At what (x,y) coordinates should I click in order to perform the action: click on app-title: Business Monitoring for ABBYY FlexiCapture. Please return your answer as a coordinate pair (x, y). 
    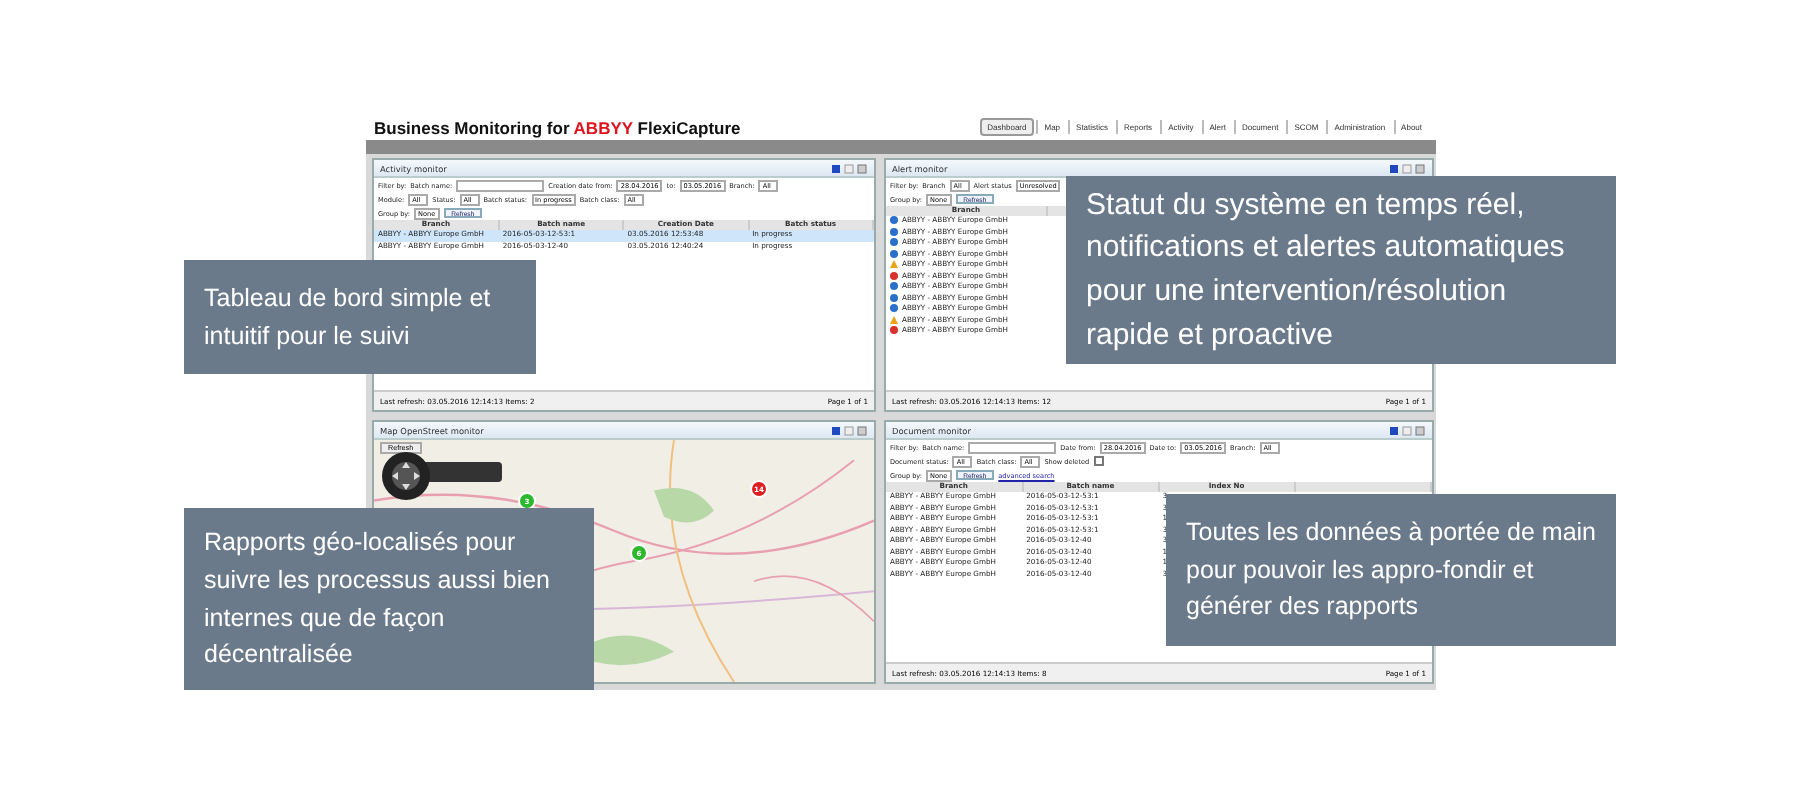
    Looking at the image, I should click on (557, 127).